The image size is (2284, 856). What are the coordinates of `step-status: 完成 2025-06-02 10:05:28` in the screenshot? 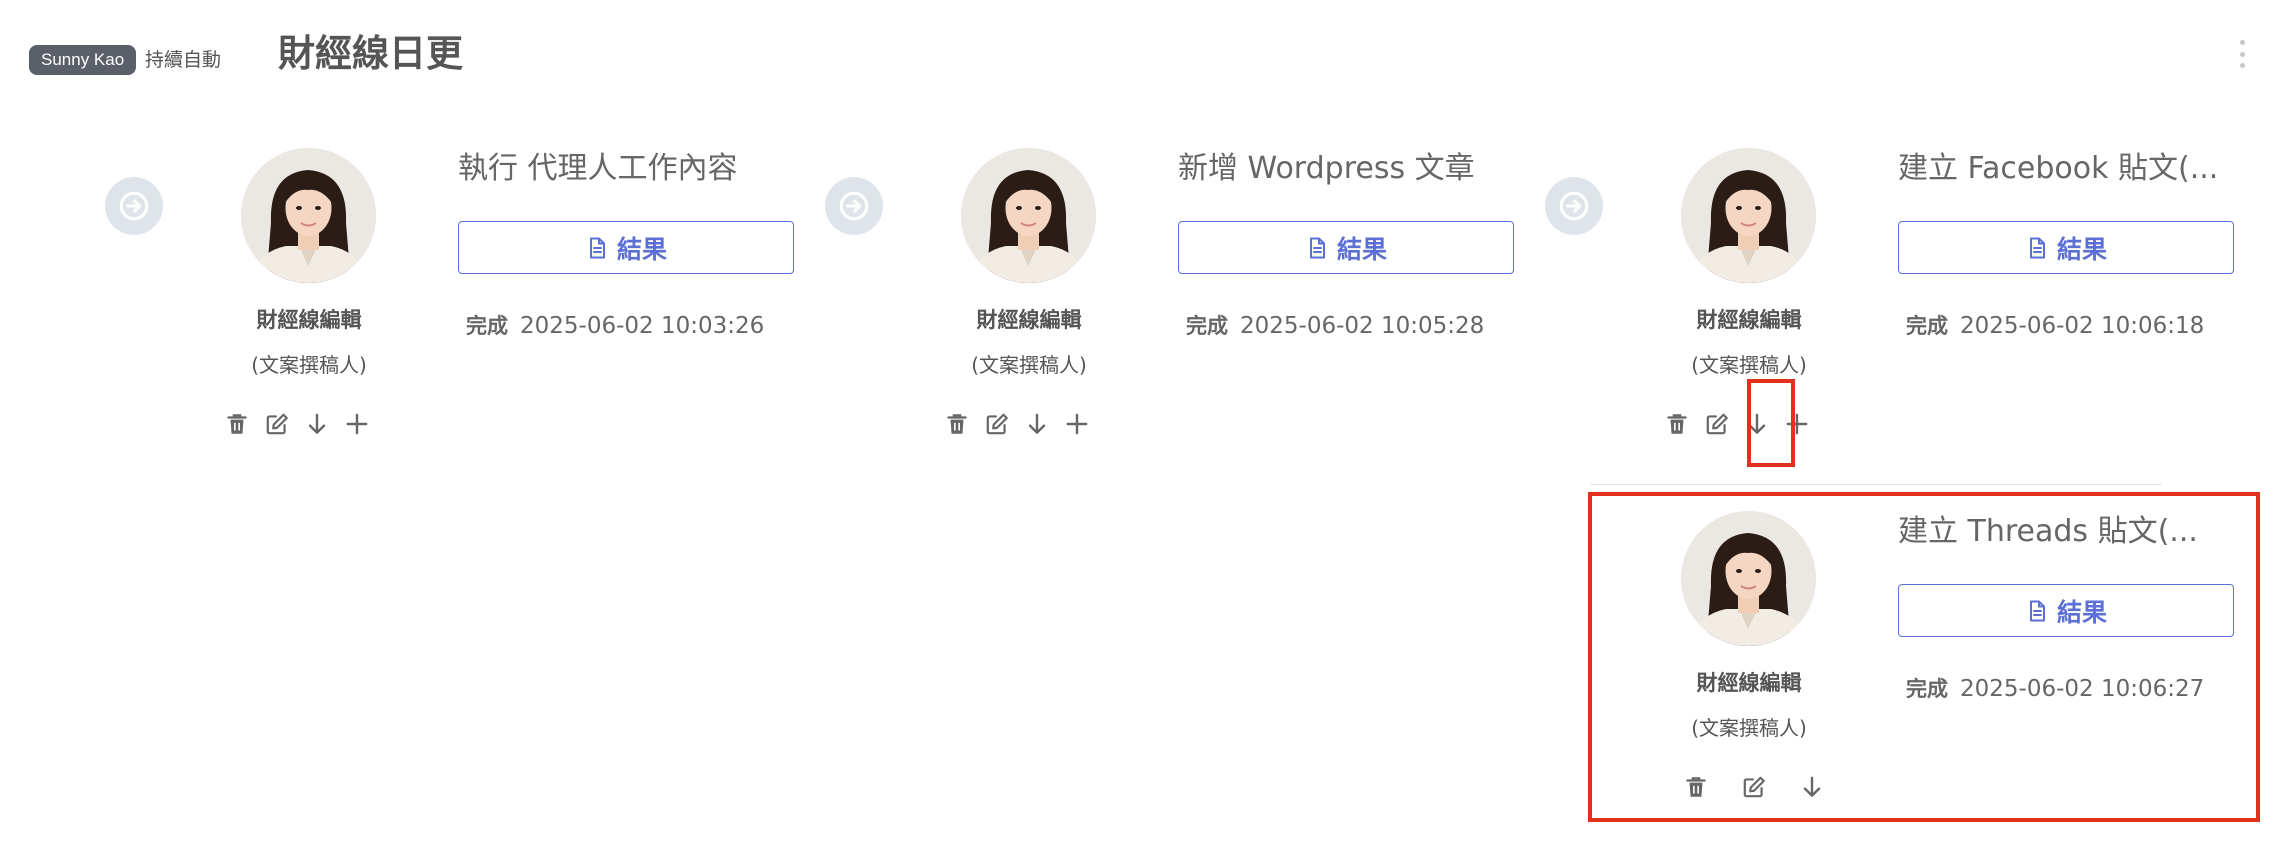 It's located at (1335, 326).